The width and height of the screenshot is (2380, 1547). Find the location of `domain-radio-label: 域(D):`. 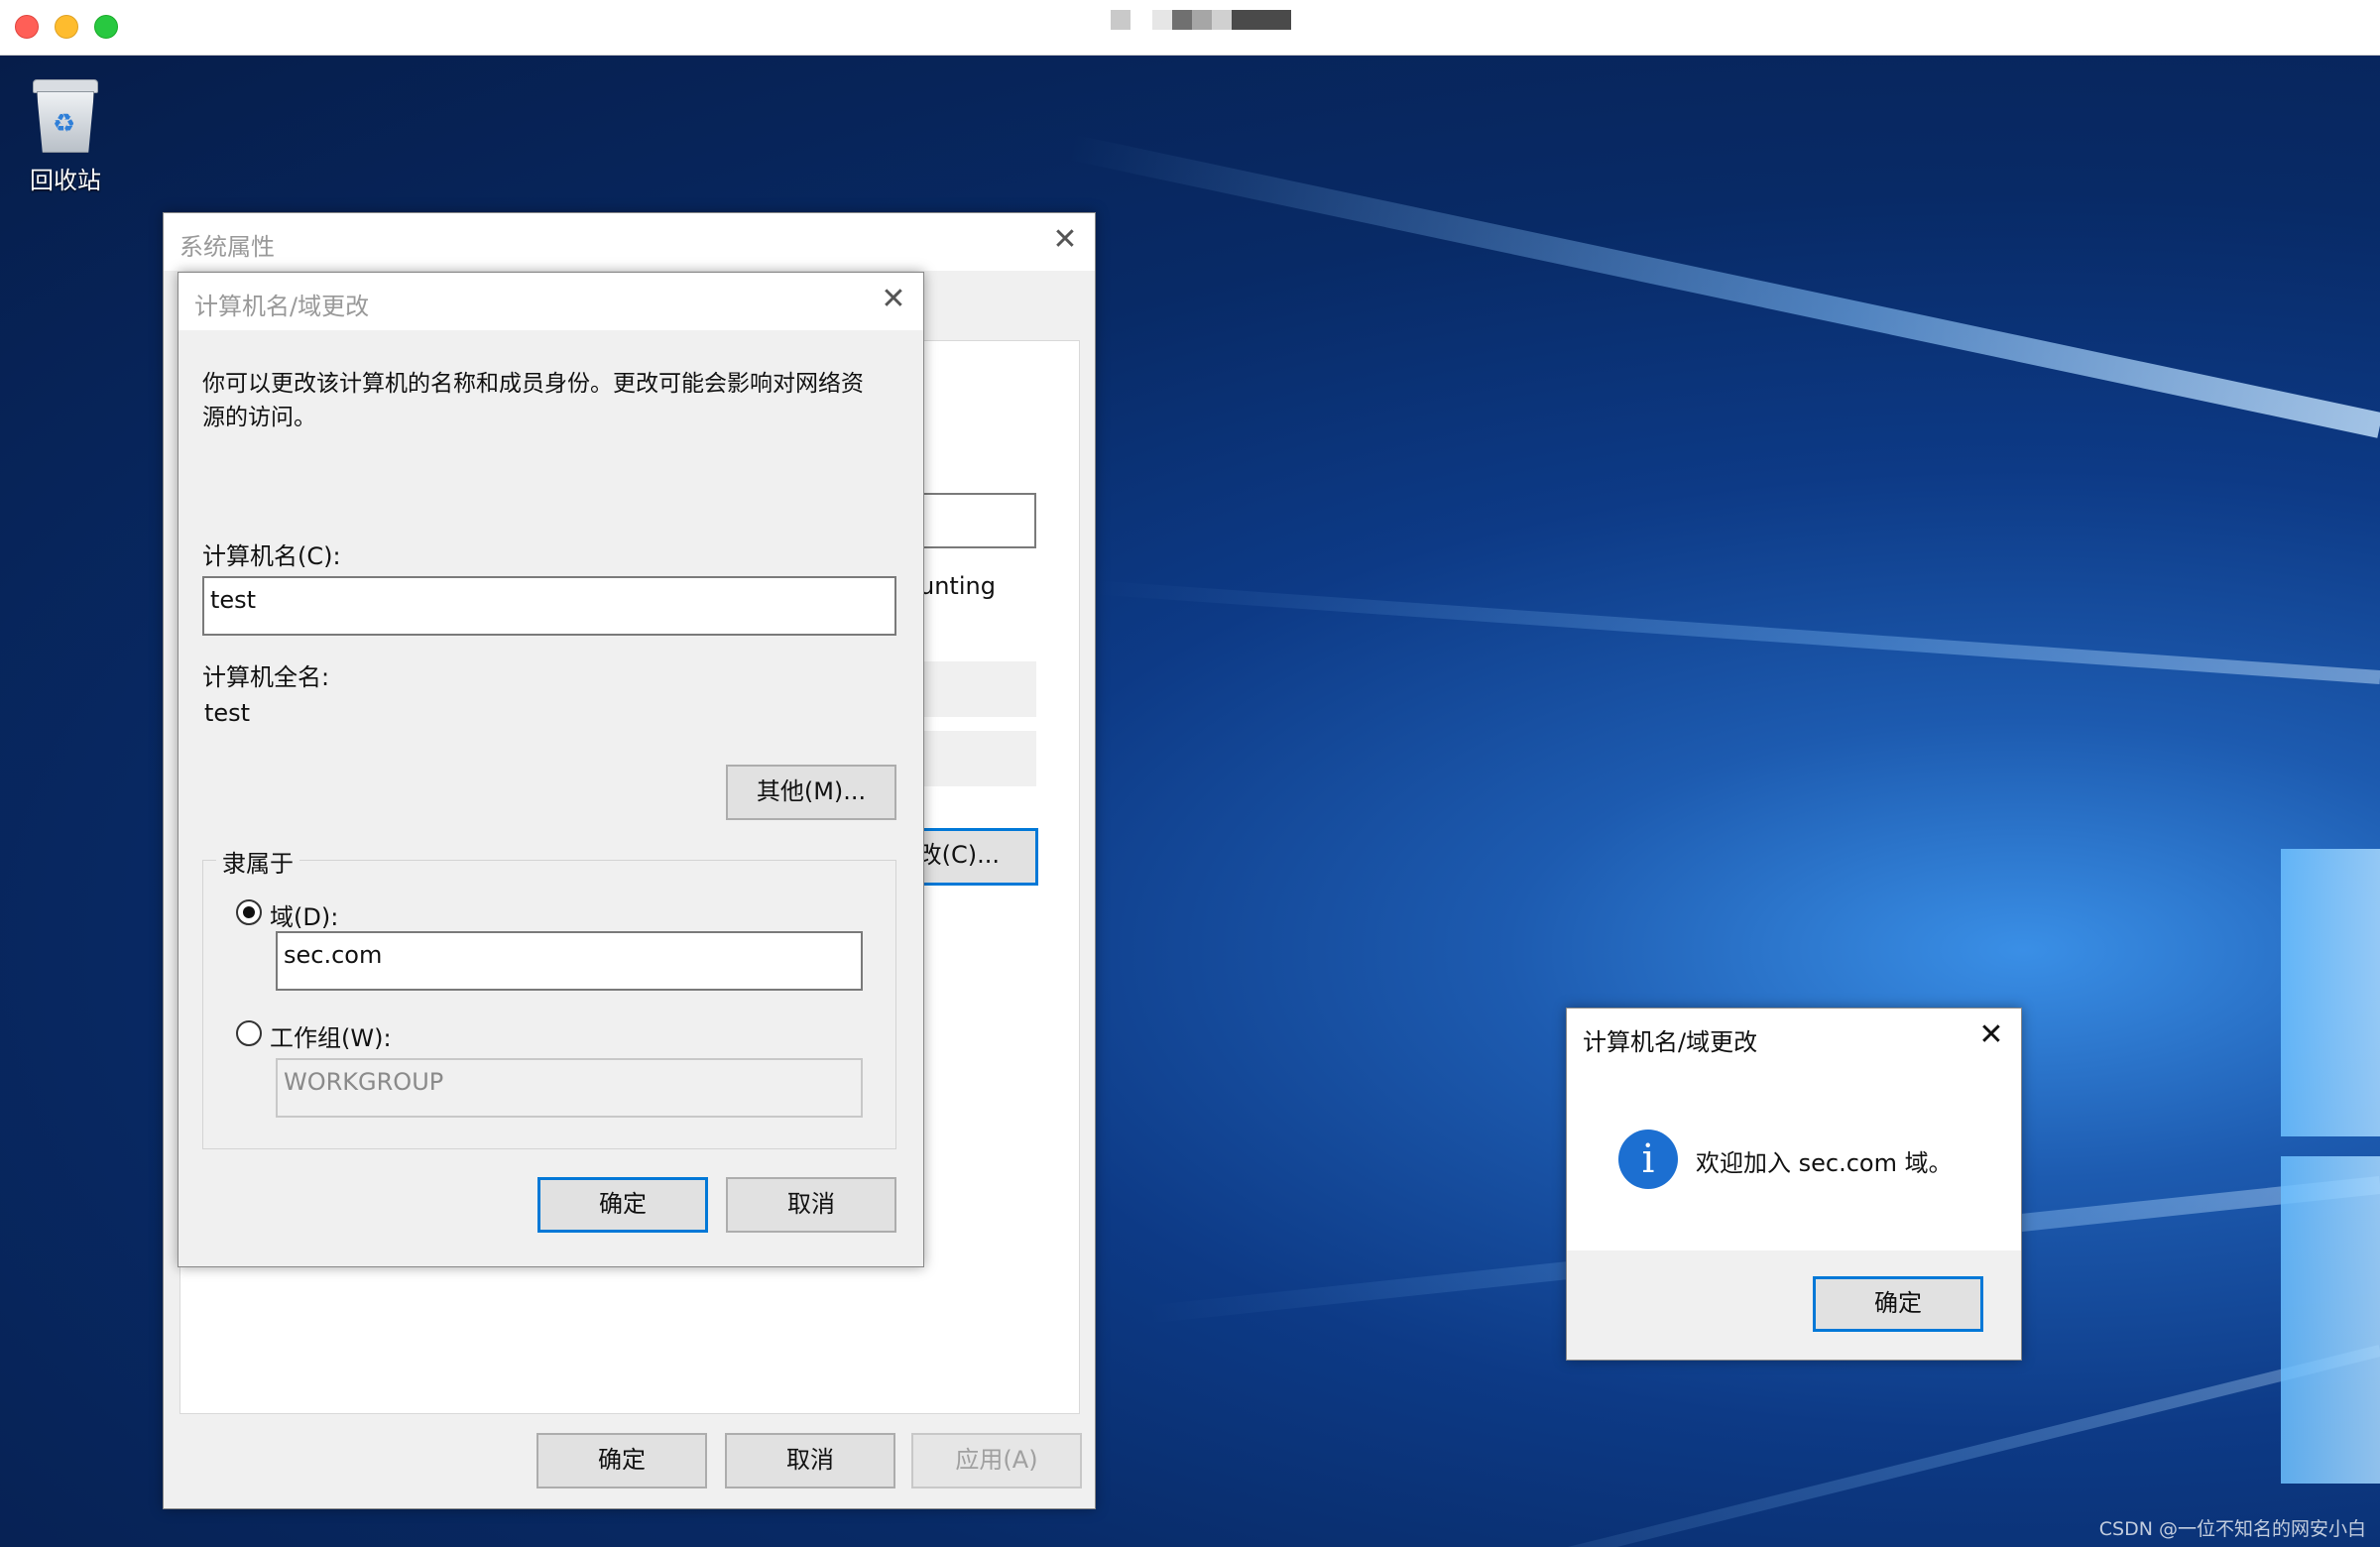

domain-radio-label: 域(D): is located at coordinates (304, 914).